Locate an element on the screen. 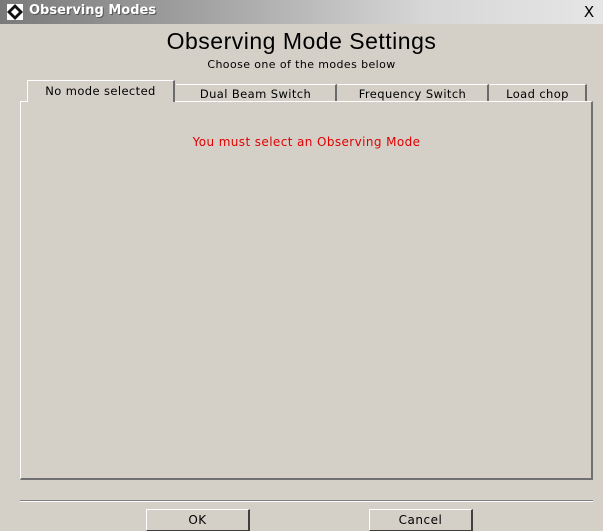 Image resolution: width=603 pixels, height=531 pixels. select-mode-warning: You must select an Observing Mode is located at coordinates (306, 142).